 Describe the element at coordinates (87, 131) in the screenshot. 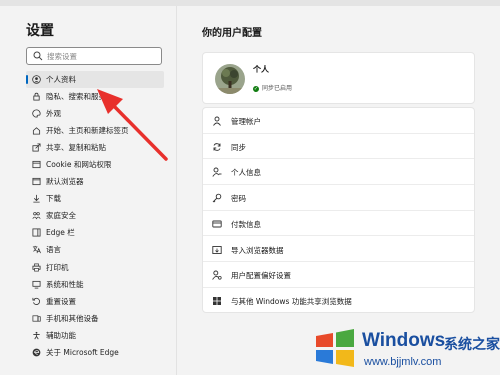

I see `sidebar-item-label: 开始、主页和新建标签页` at that location.